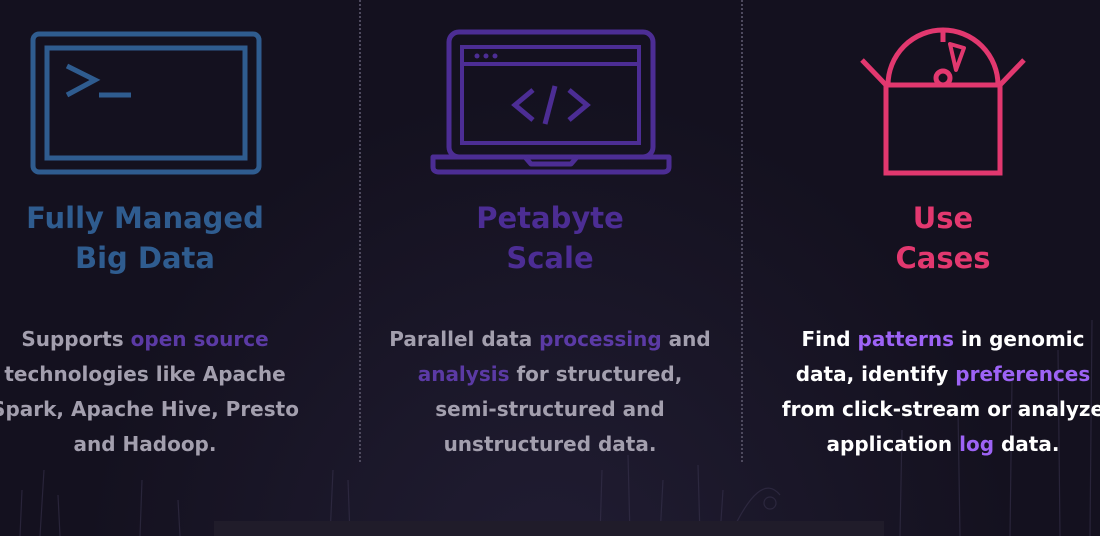  Describe the element at coordinates (829, 339) in the screenshot. I see `desc-text: Find` at that location.